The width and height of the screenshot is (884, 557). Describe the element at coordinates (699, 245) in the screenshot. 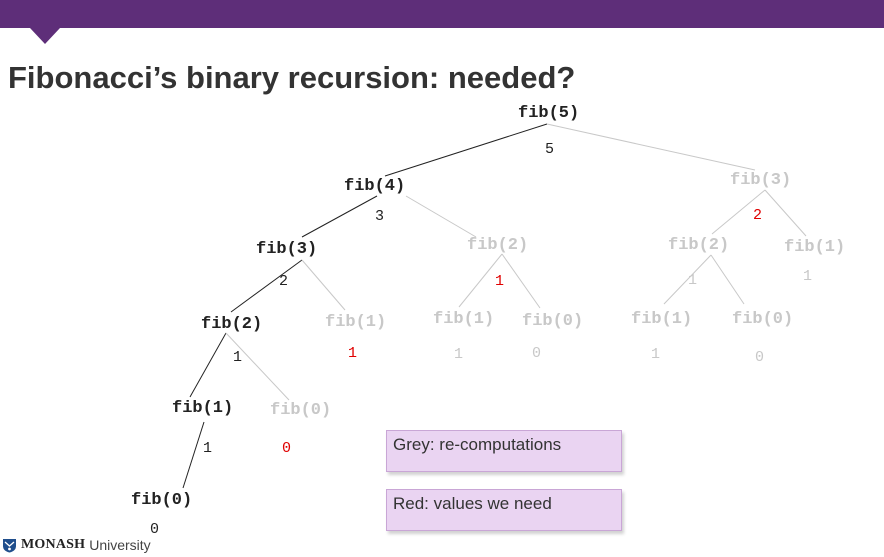

I see `node-fib2-right: fib(2)` at that location.